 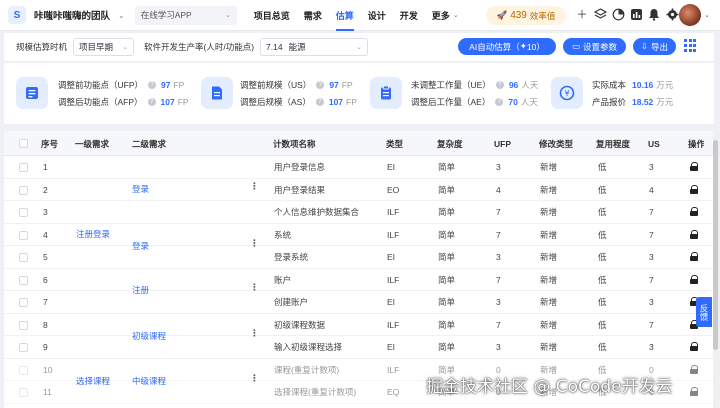 I want to click on nav-overview: 项目总览, so click(x=272, y=15).